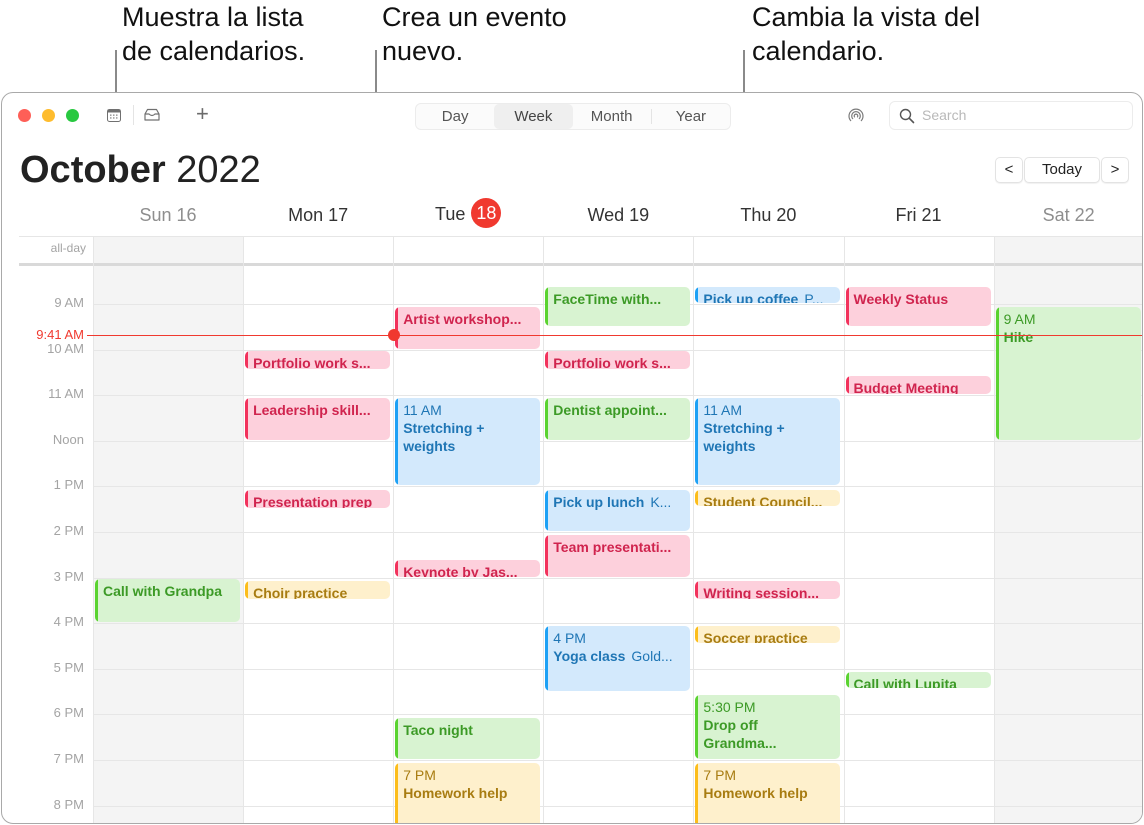  I want to click on all-day-top-border, so click(580, 236).